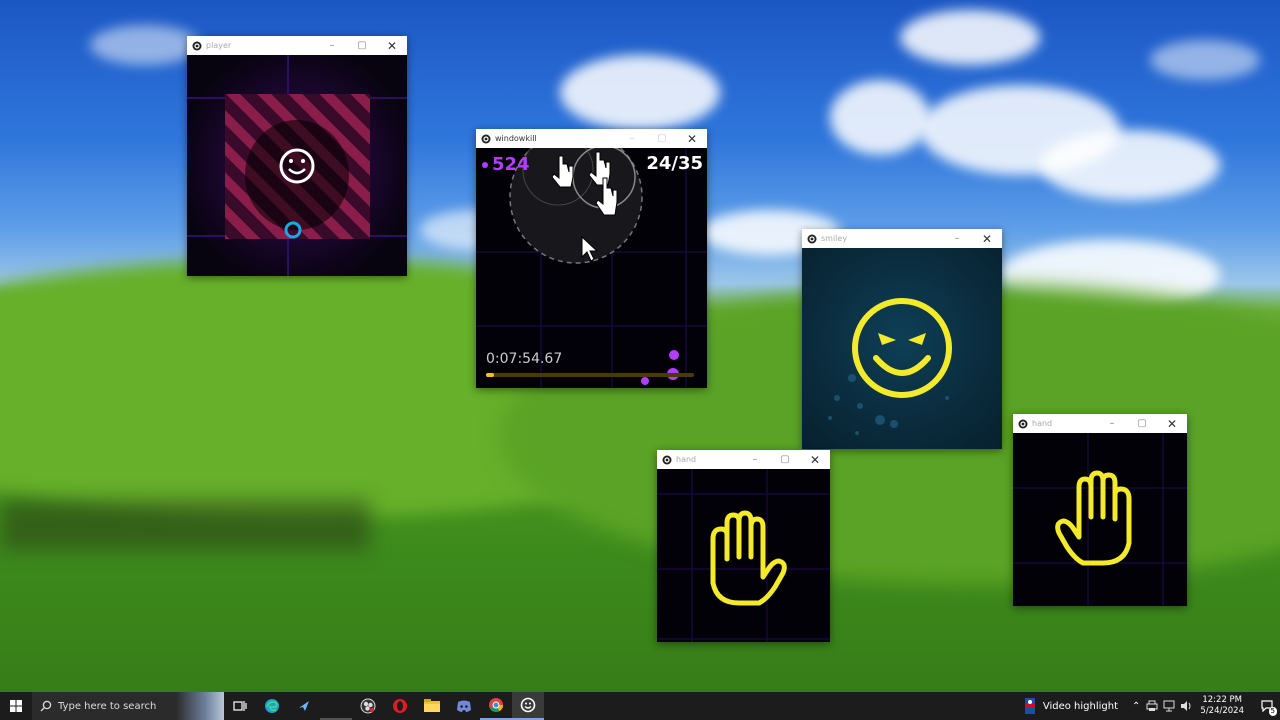 The height and width of the screenshot is (720, 1280). What do you see at coordinates (1272, 711) in the screenshot?
I see `notification-count-badge: 5` at bounding box center [1272, 711].